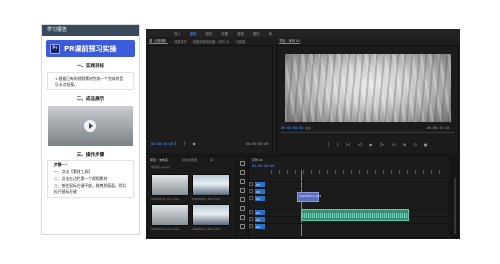 Image resolution: width=500 pixels, height=264 pixels. I want to click on pen-tool-icon, so click(242, 208).